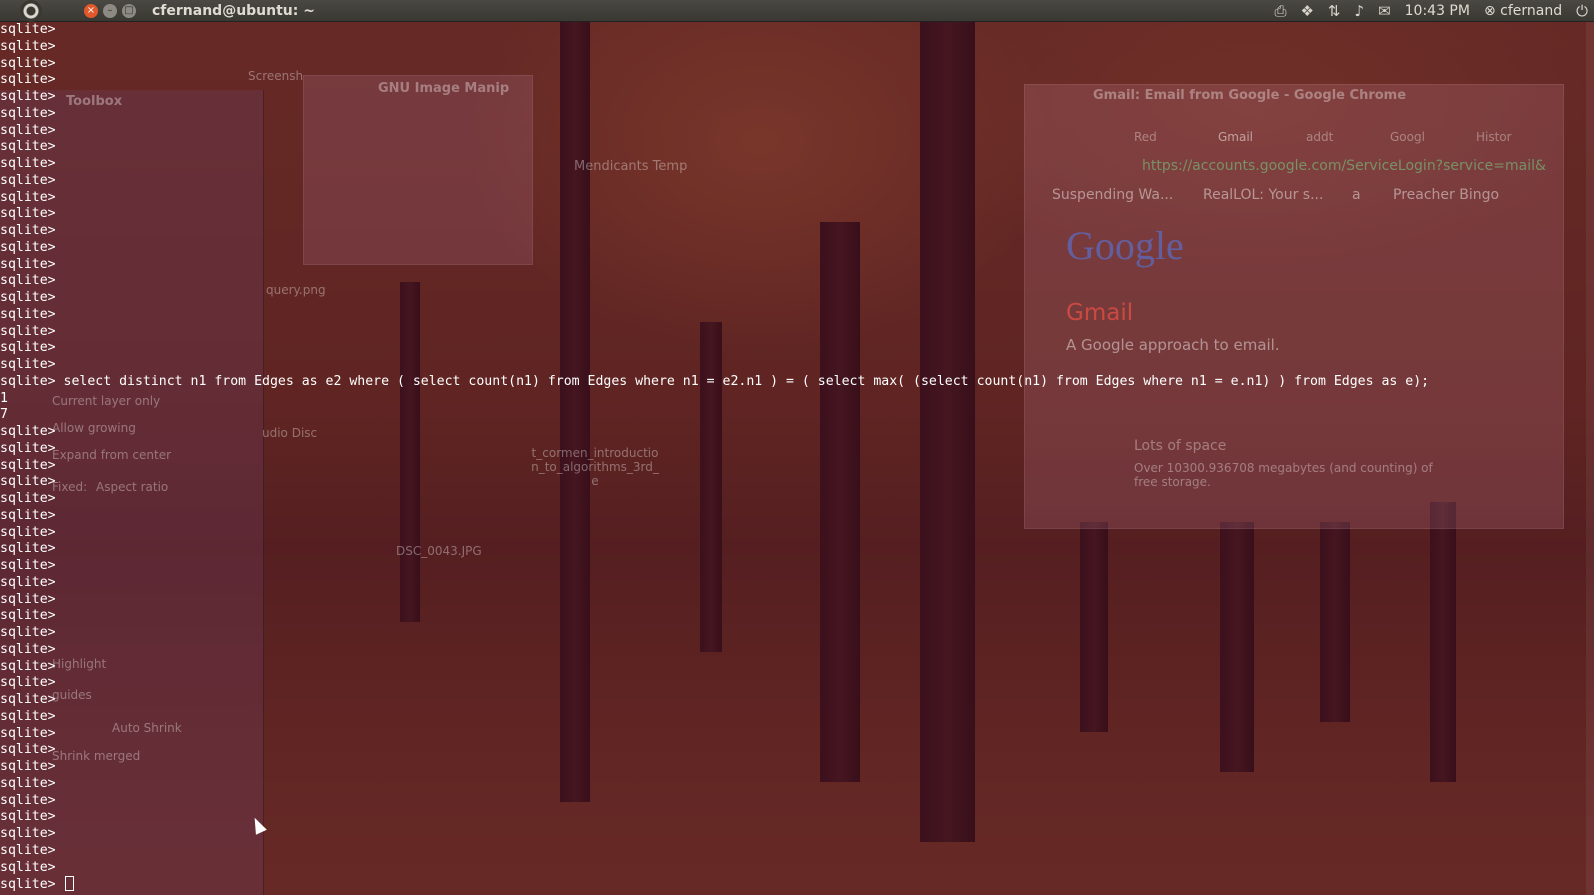 The image size is (1594, 895). I want to click on clock: 10:43 PM, so click(1437, 11).